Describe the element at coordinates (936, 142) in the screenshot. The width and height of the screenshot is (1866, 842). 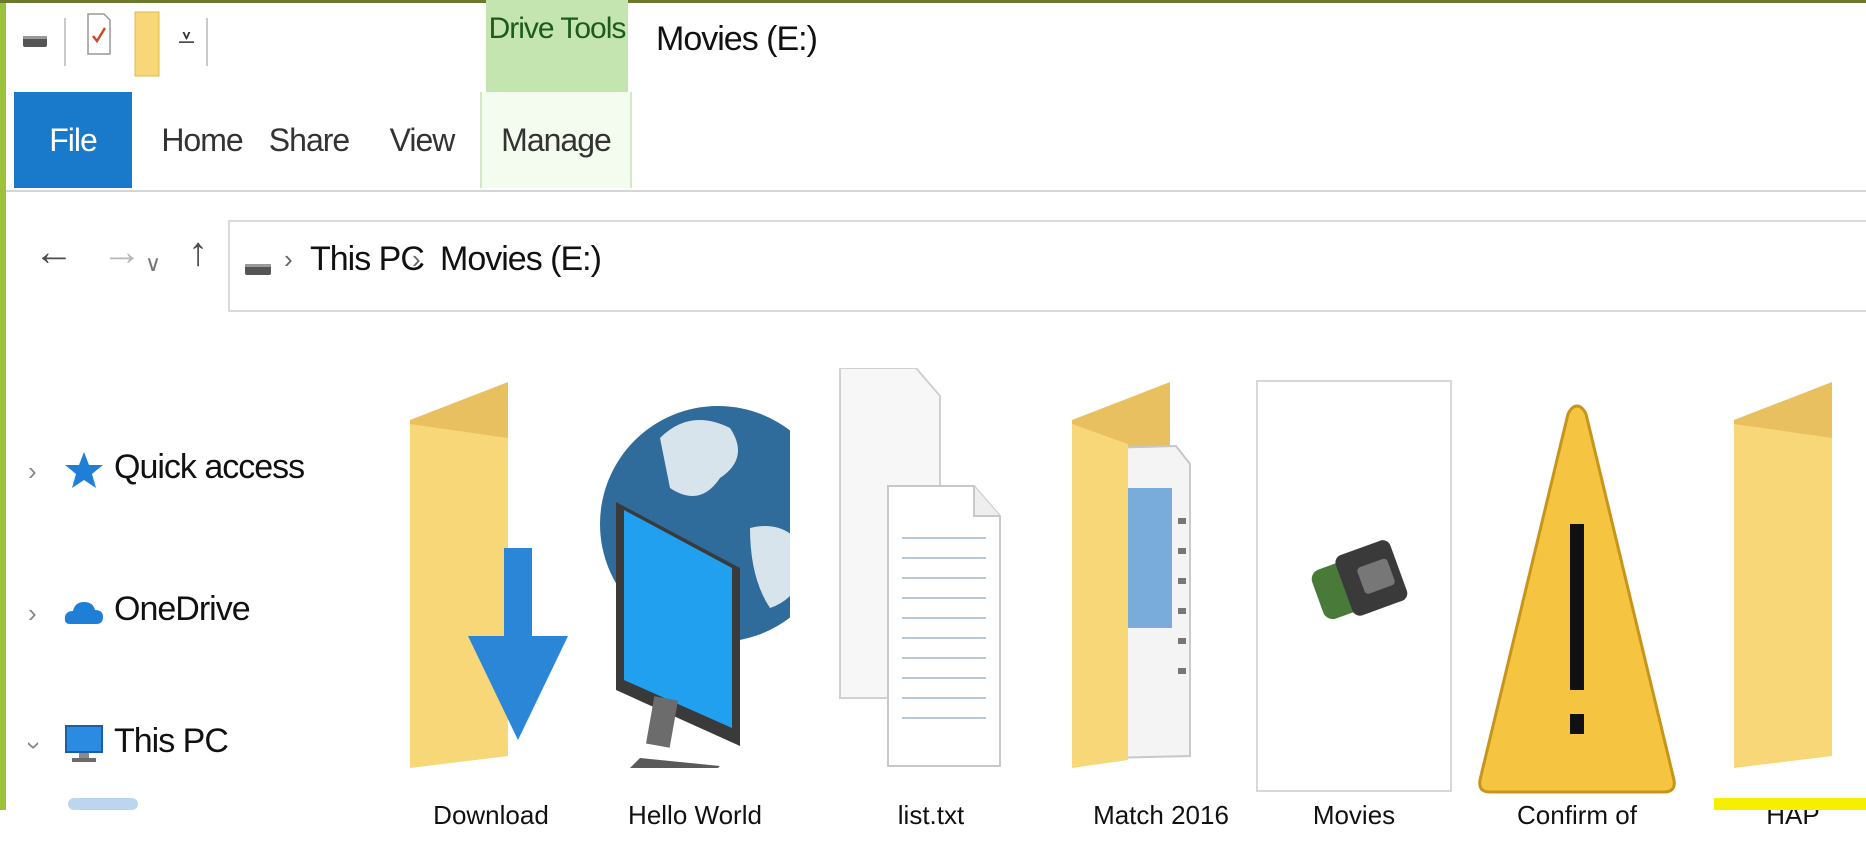
I see `ribbon-tabs: File Home Share View Manage` at that location.